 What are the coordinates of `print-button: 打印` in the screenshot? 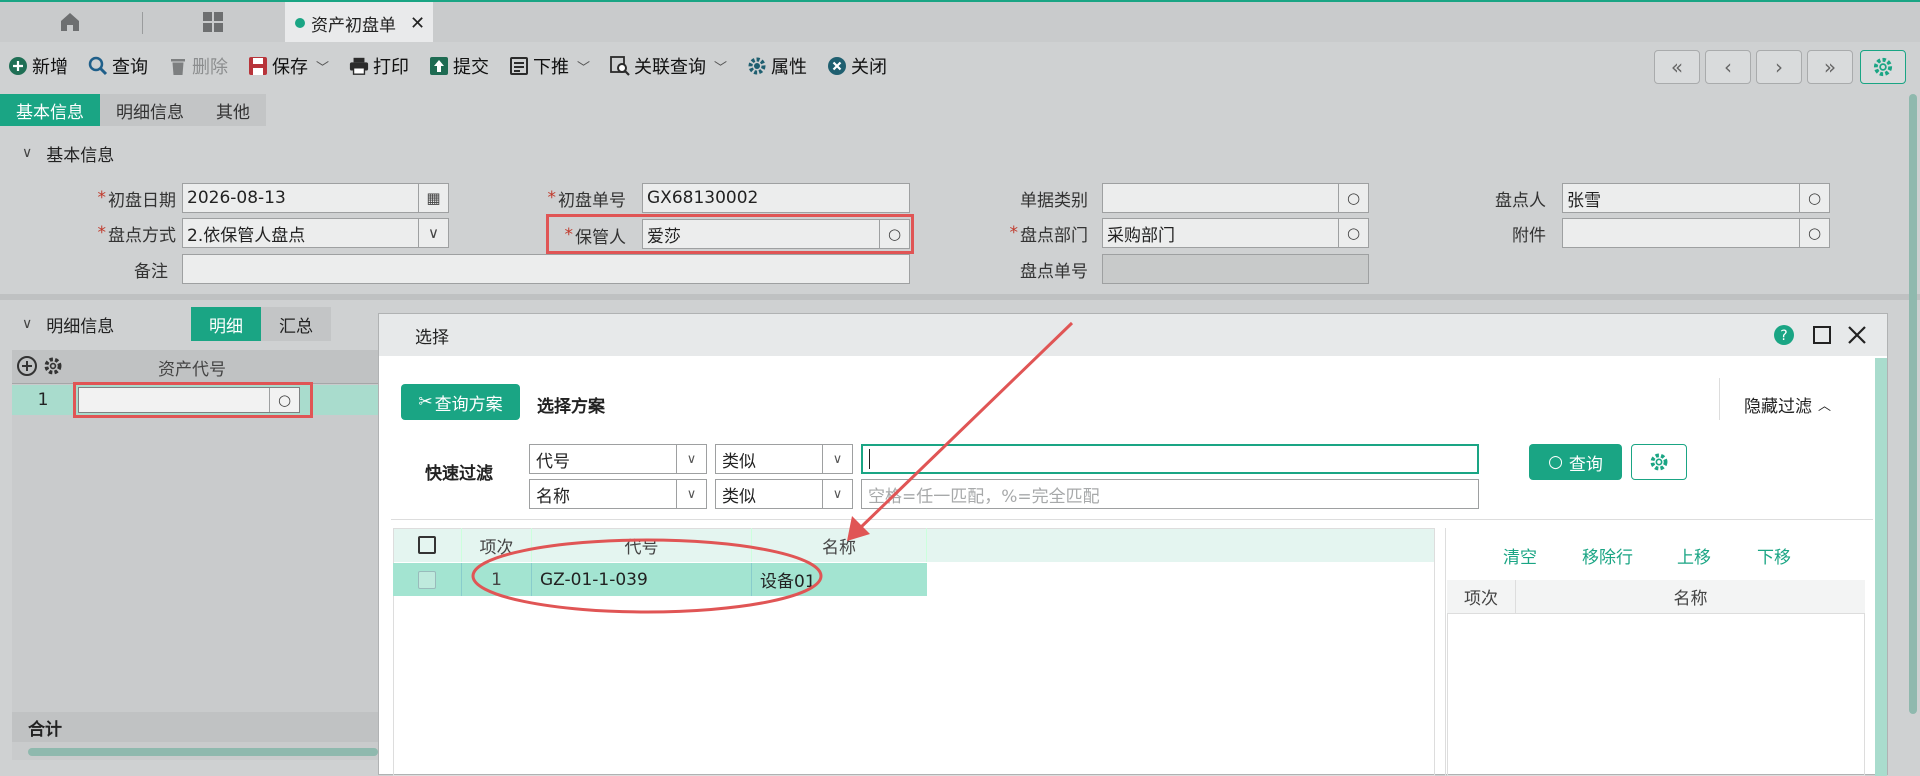 It's located at (379, 66).